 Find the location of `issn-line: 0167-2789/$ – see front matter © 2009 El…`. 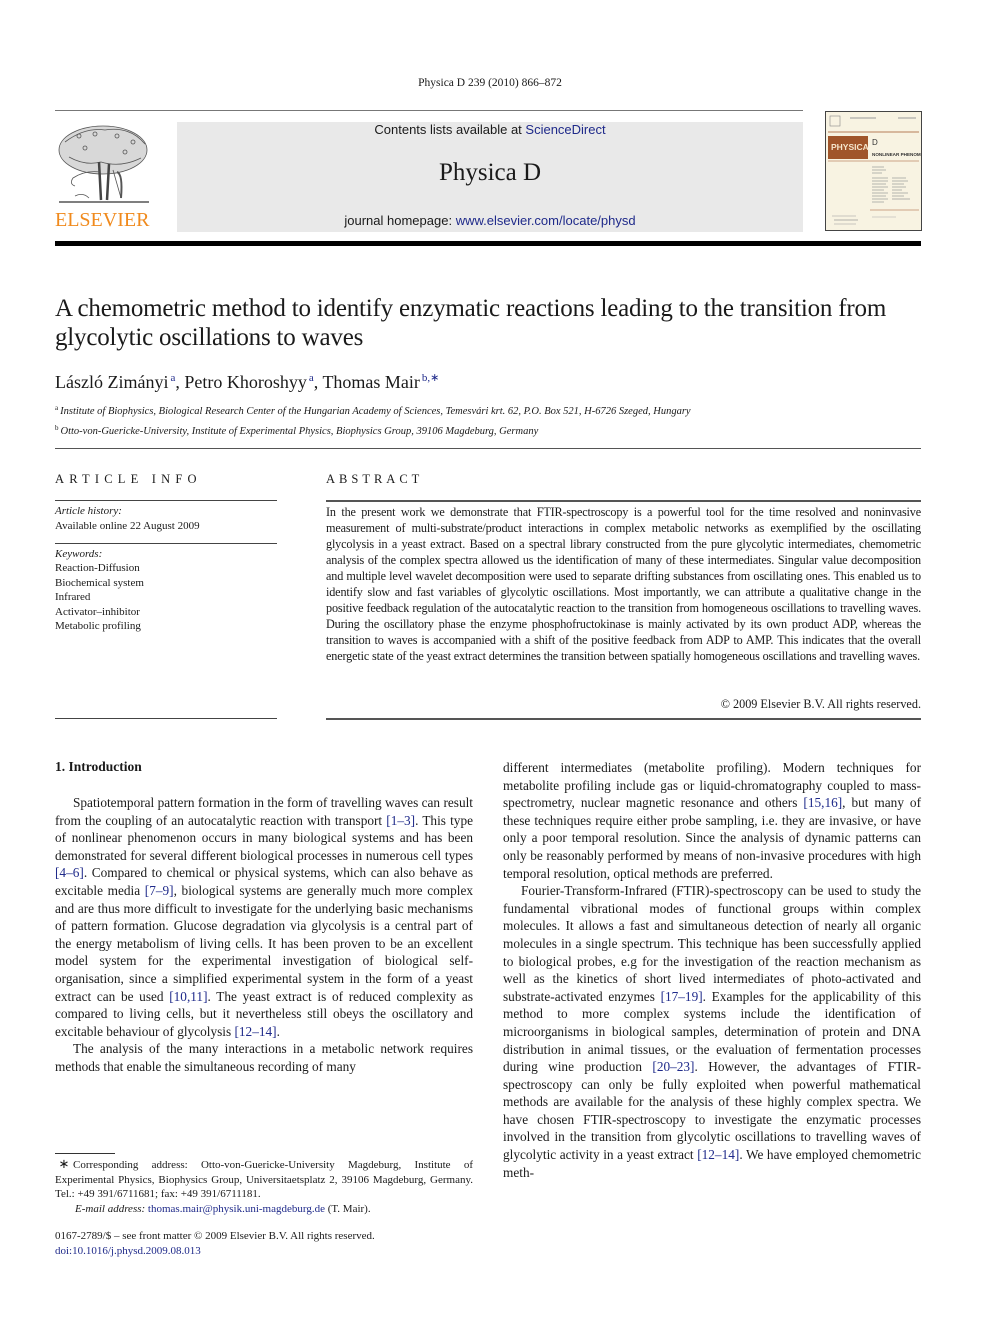

issn-line: 0167-2789/$ – see front matter © 2009 El… is located at coordinates (215, 1236).